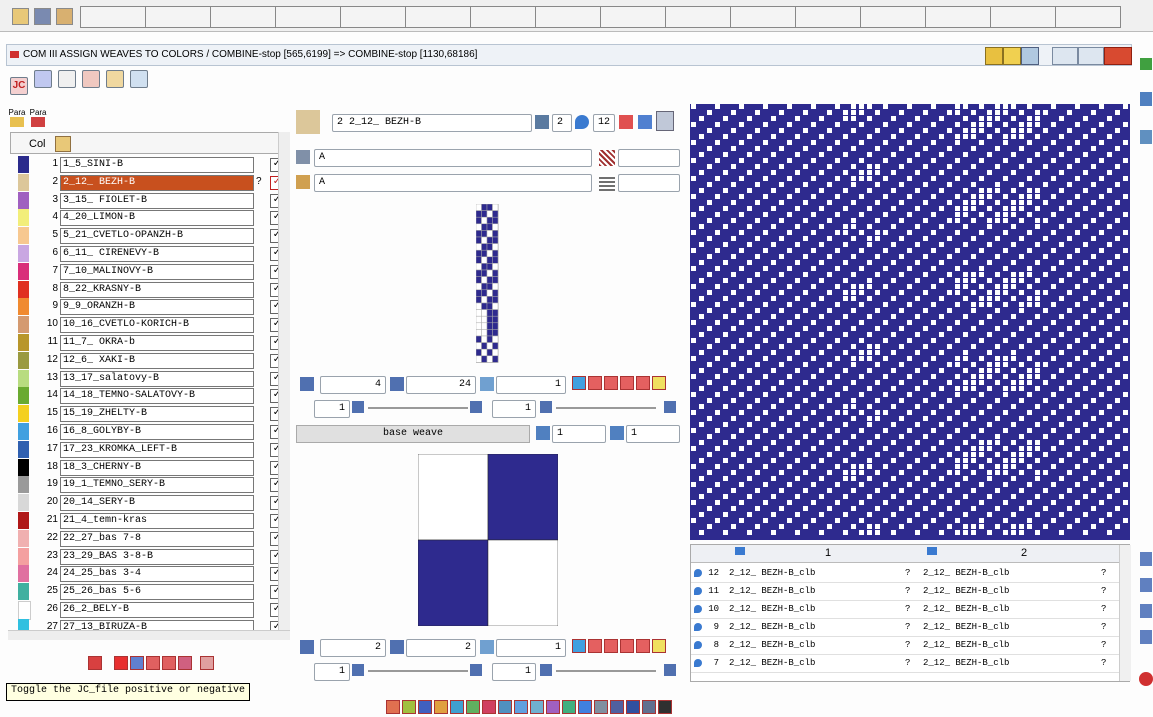  I want to click on color-name: 18_3_CHERNY-B, so click(157, 467).